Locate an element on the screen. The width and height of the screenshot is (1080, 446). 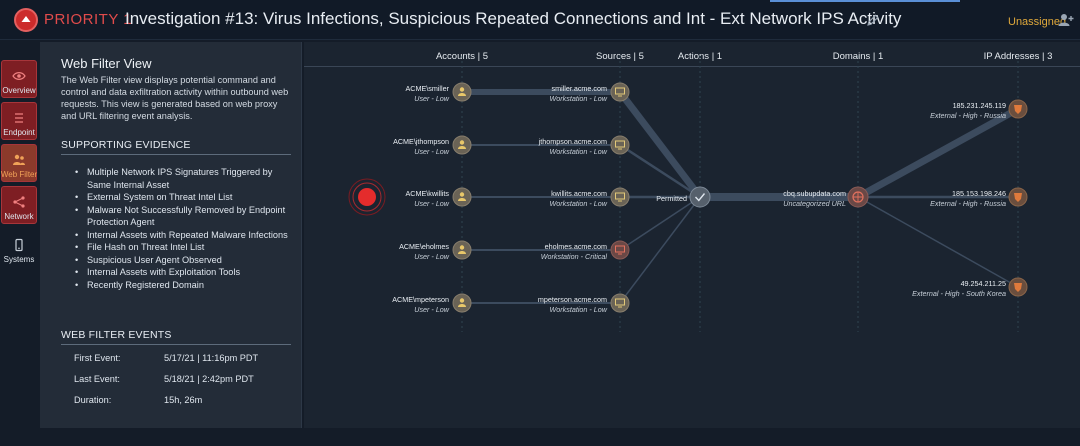
alert-pulse-marker is located at coordinates (367, 197).